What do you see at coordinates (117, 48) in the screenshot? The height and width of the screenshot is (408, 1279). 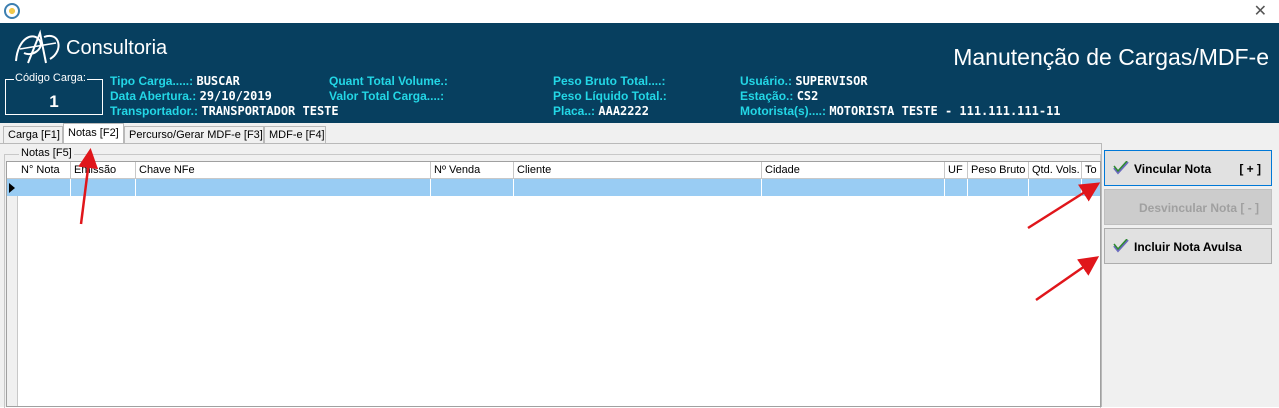 I see `brand-name: Consultoria` at bounding box center [117, 48].